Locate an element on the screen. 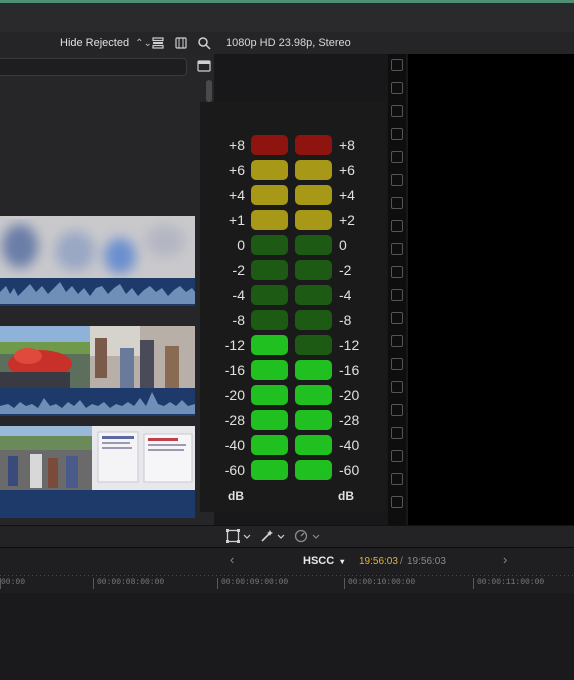  meter-scale-label-right: -28 is located at coordinates (349, 420).